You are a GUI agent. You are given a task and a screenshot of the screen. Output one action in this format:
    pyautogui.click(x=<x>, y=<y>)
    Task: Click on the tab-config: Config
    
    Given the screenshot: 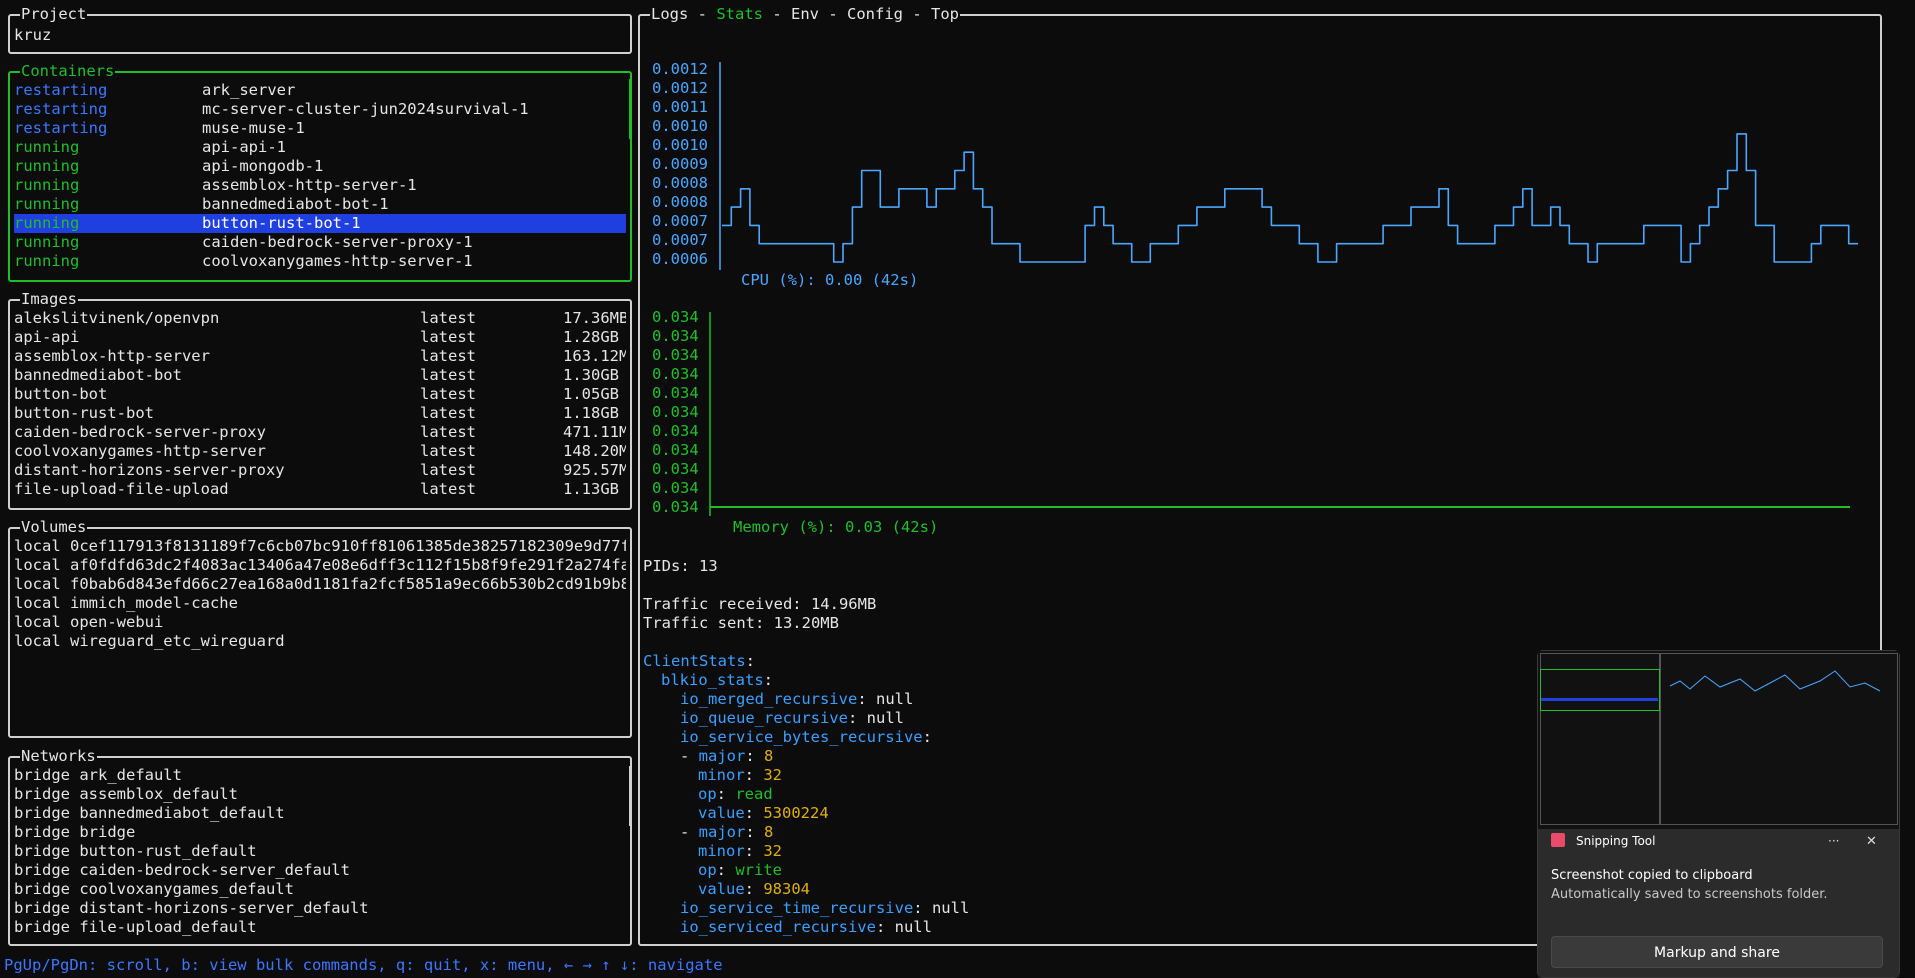 What is the action you would take?
    pyautogui.click(x=875, y=14)
    